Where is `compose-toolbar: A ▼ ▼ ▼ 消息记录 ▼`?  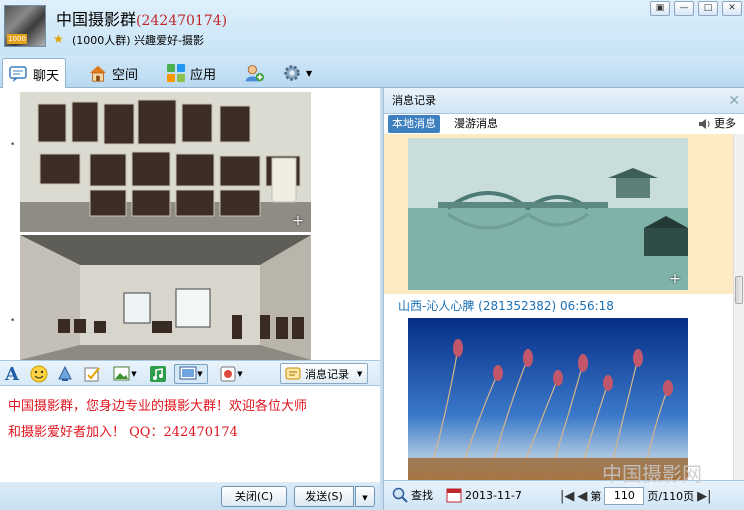 compose-toolbar: A ▼ ▼ ▼ 消息记录 ▼ is located at coordinates (190, 373).